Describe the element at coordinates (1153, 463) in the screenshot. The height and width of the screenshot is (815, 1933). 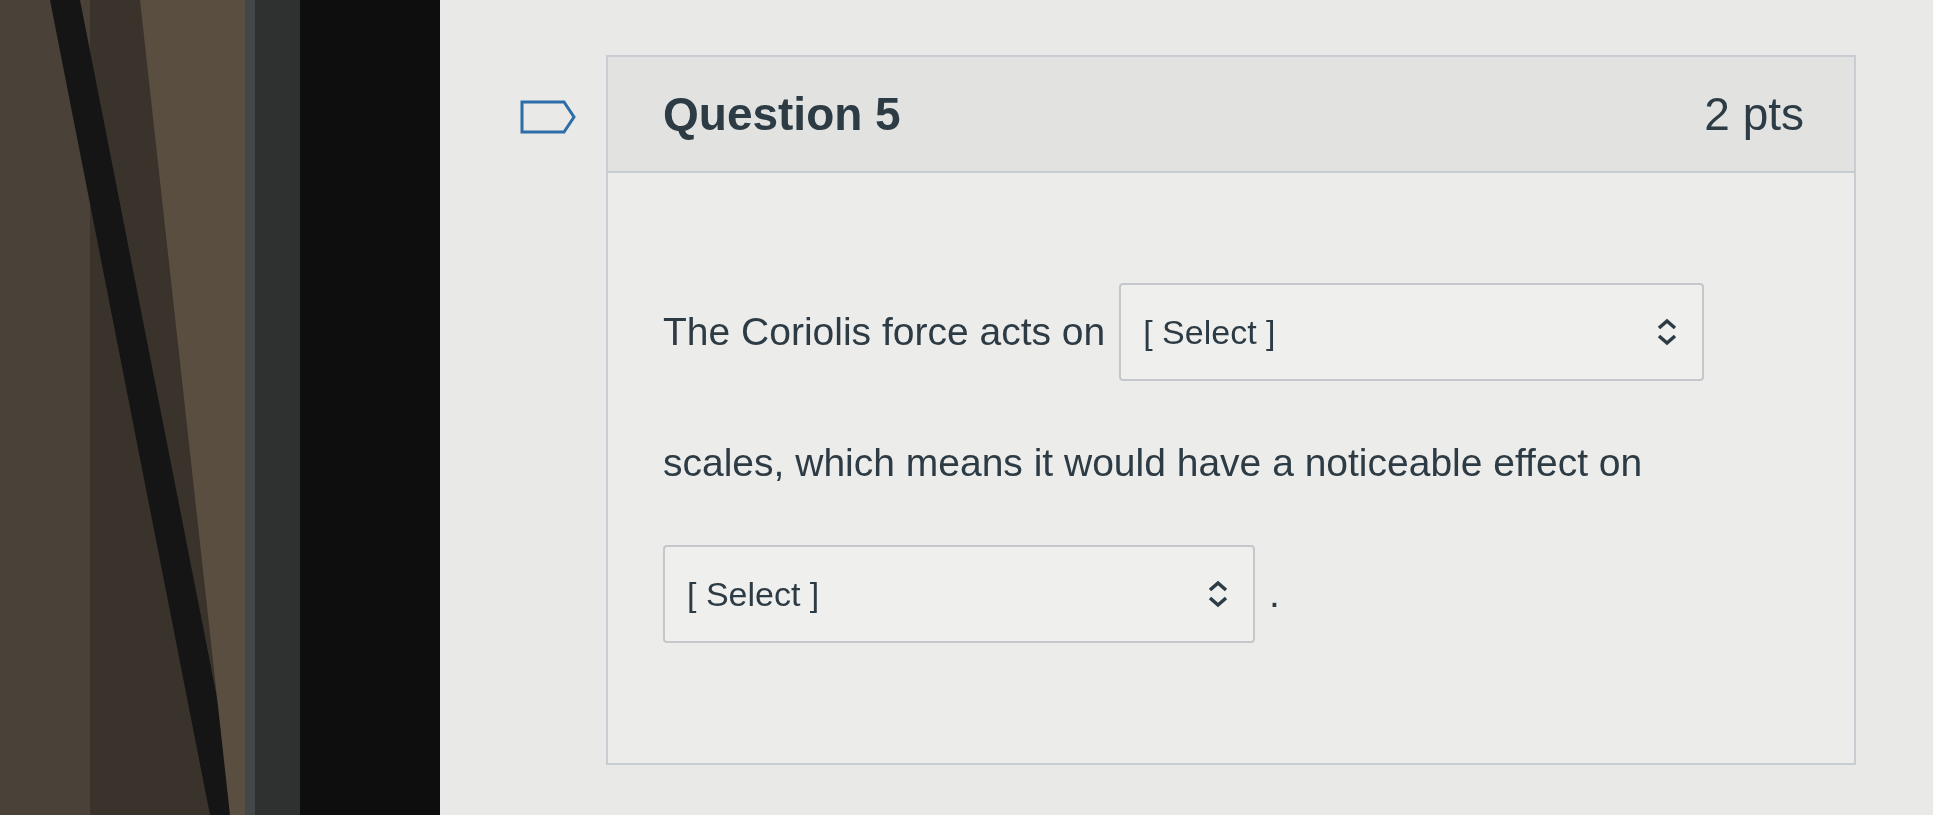
I see `question-text: scales, which means it would have a noticeable effect on` at that location.